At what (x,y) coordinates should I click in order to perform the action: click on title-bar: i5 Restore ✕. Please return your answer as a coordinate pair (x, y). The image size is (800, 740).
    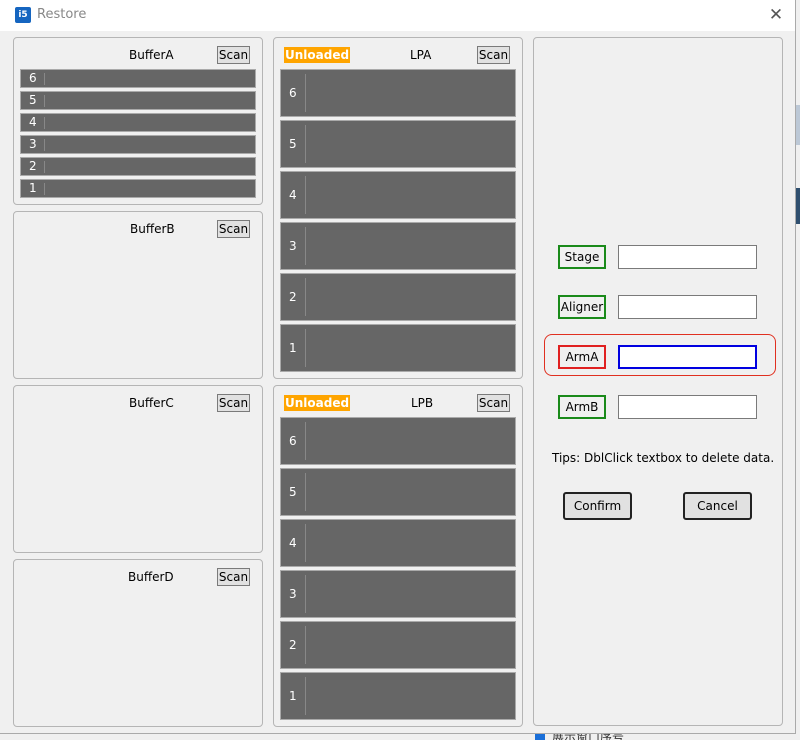
    Looking at the image, I should click on (397, 15).